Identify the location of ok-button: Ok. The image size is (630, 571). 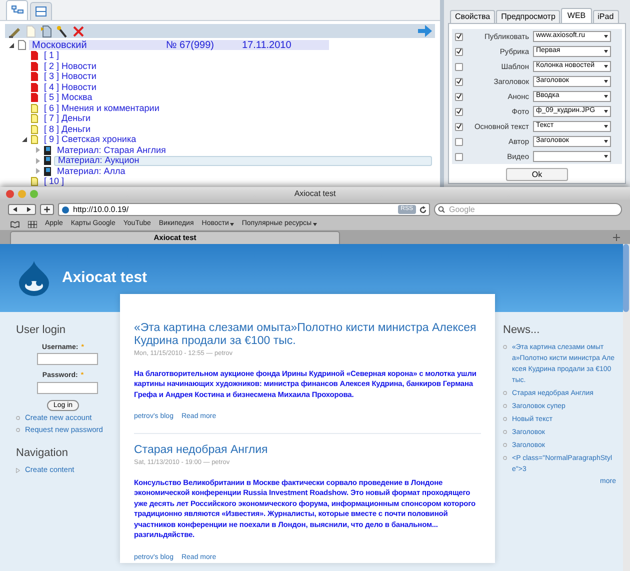
(537, 174).